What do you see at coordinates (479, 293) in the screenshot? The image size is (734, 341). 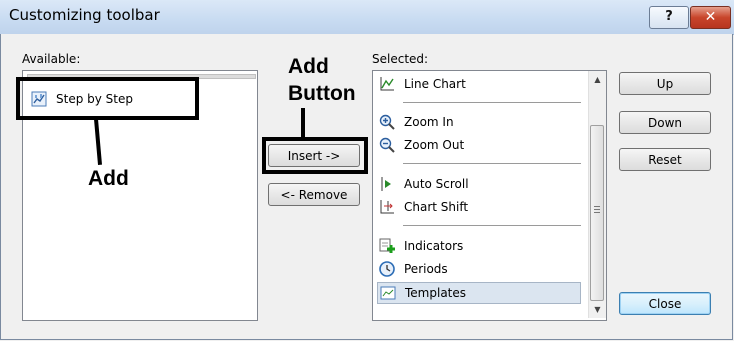 I see `selected-item-templates: Templates` at bounding box center [479, 293].